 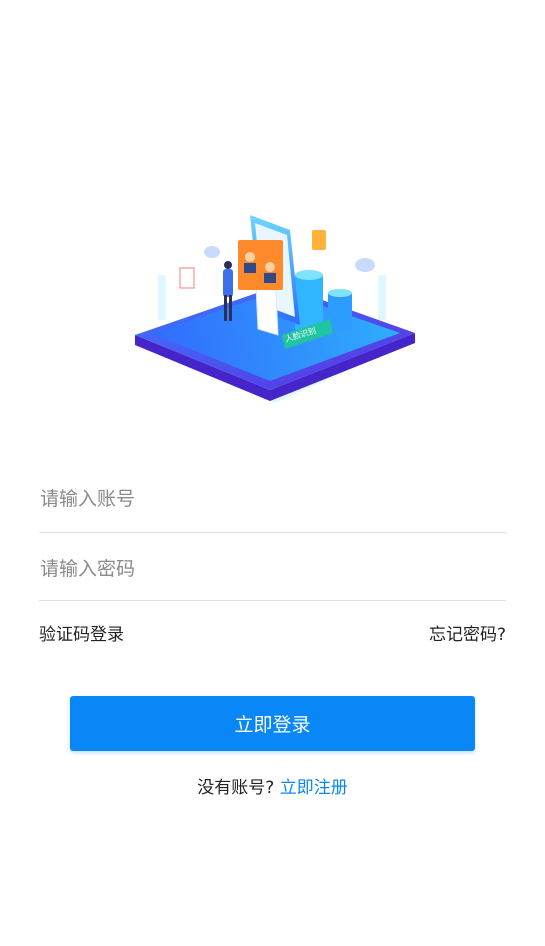 I want to click on login-button: 立即登录, so click(x=272, y=723).